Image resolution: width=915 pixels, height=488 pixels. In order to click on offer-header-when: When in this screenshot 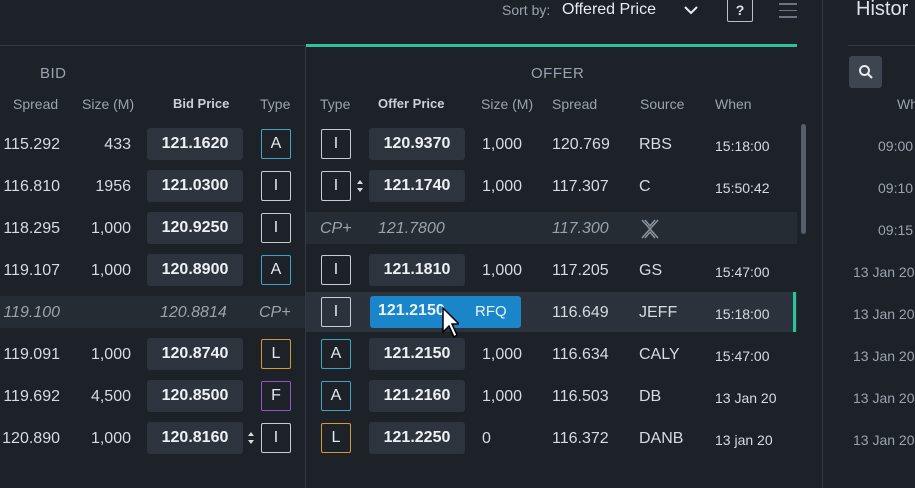, I will do `click(733, 104)`.